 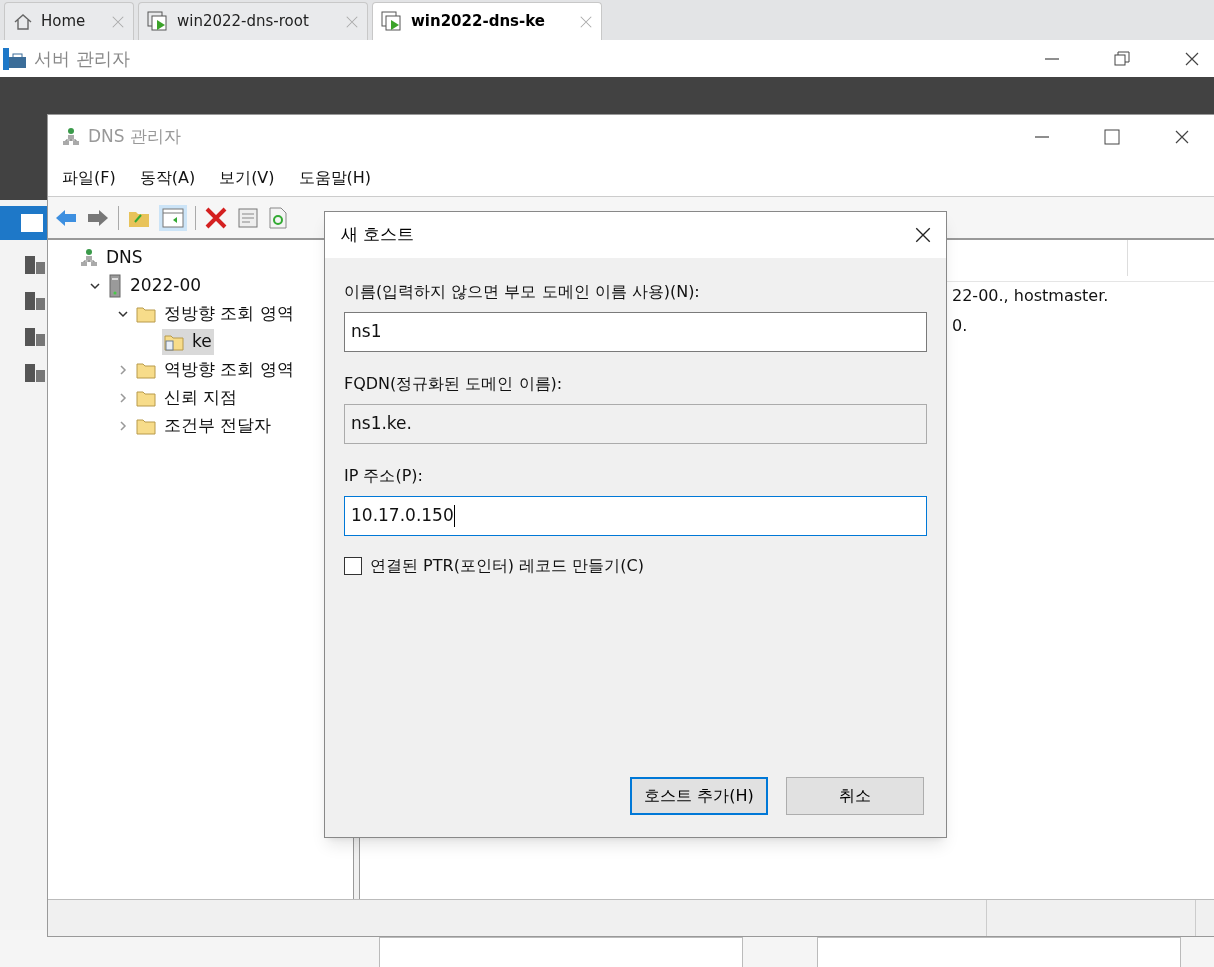 What do you see at coordinates (204, 426) in the screenshot?
I see `tree-item: 조건부 전달자` at bounding box center [204, 426].